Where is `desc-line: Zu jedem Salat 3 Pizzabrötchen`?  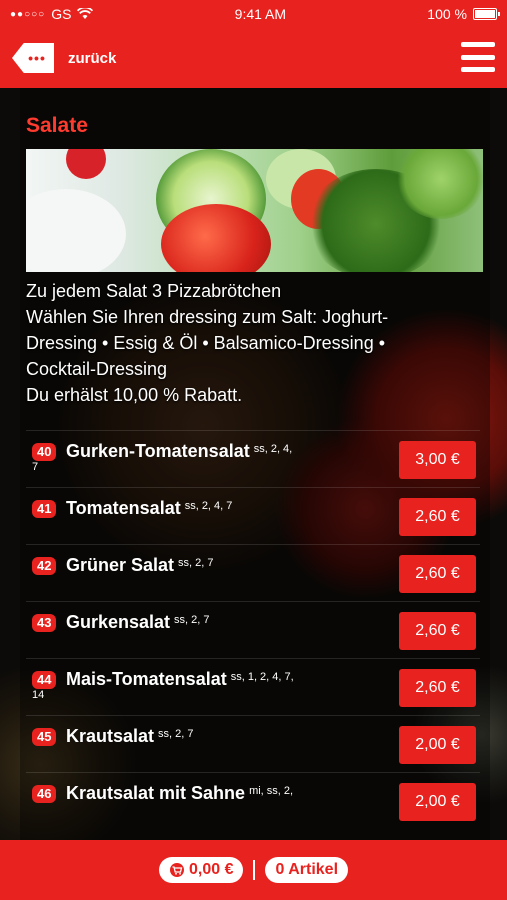
desc-line: Zu jedem Salat 3 Pizzabrötchen is located at coordinates (154, 291).